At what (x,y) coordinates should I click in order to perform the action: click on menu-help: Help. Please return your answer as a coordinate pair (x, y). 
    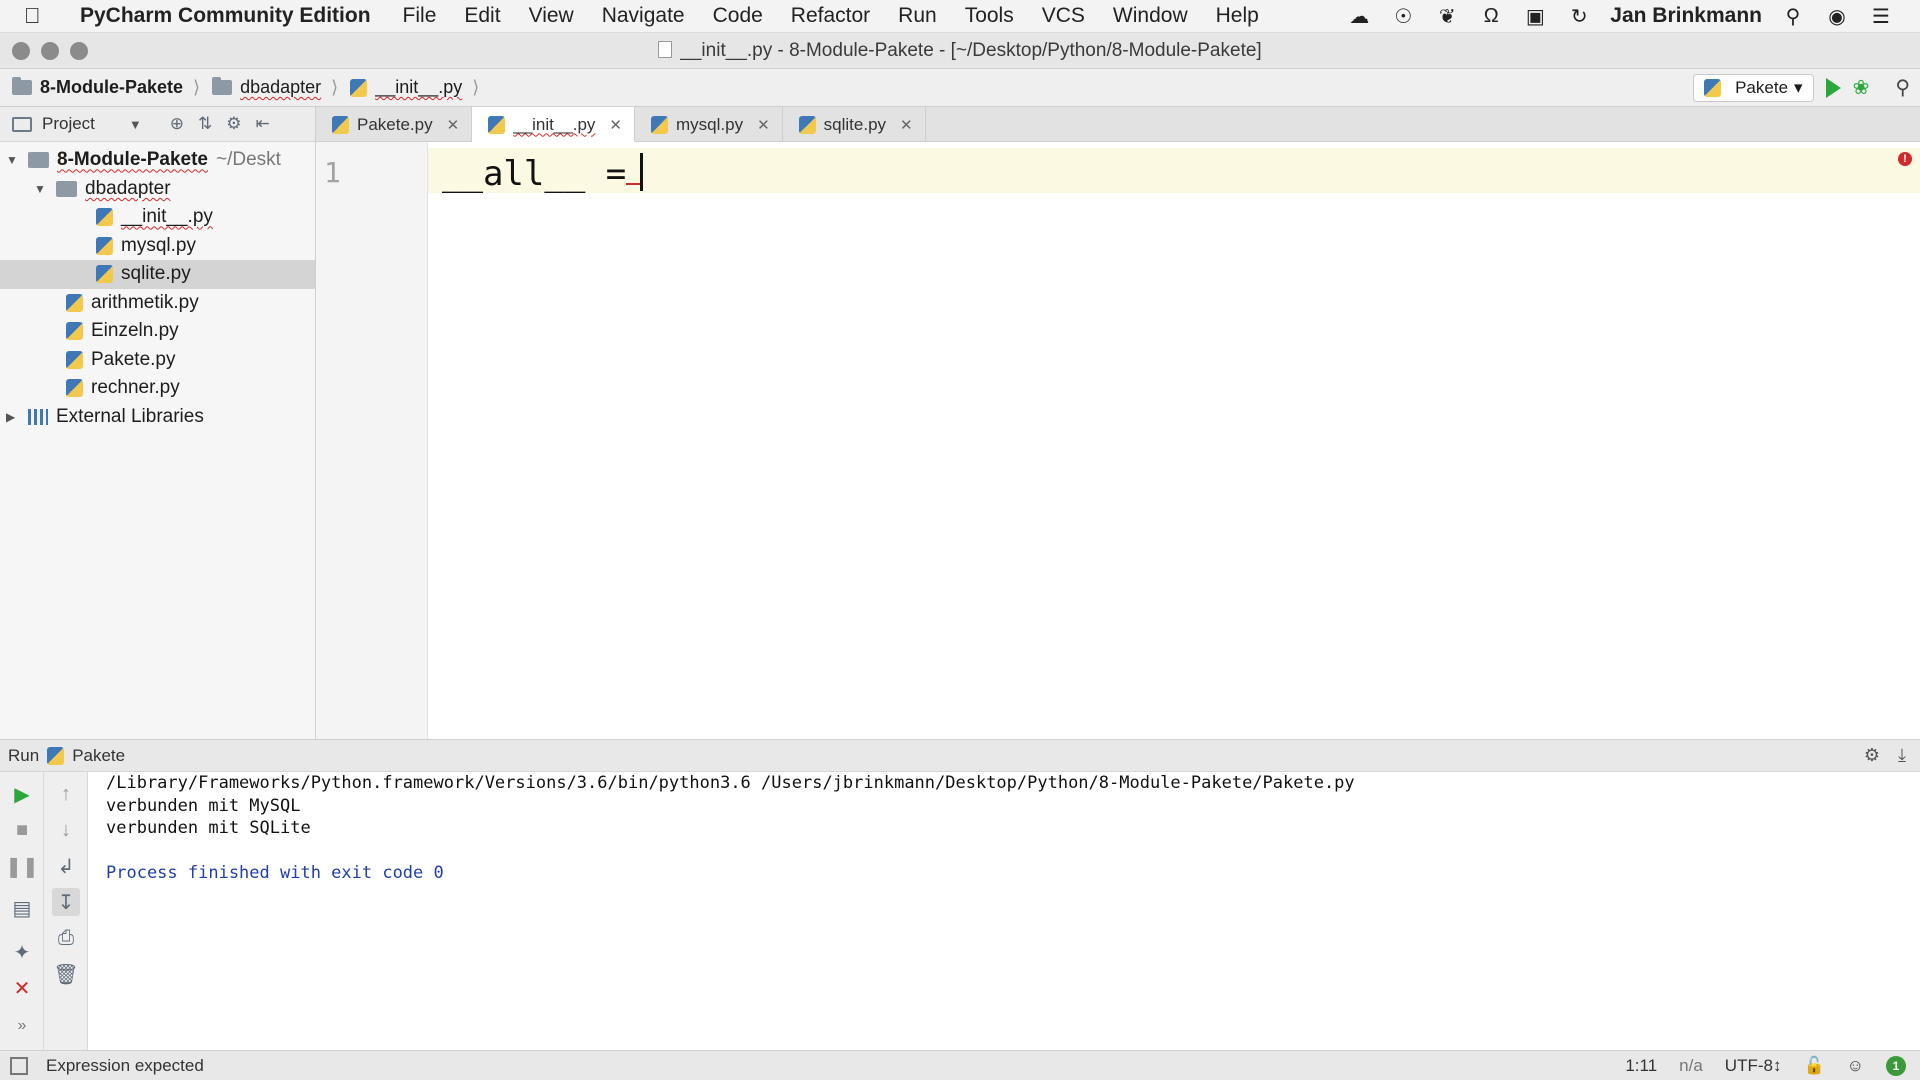
    Looking at the image, I should click on (1237, 16).